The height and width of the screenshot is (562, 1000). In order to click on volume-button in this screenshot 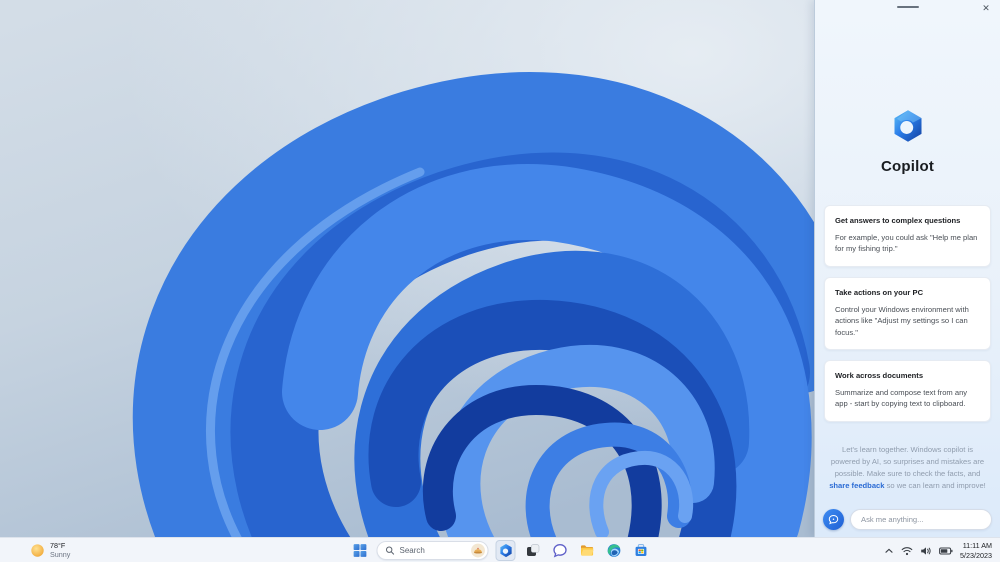, I will do `click(926, 550)`.